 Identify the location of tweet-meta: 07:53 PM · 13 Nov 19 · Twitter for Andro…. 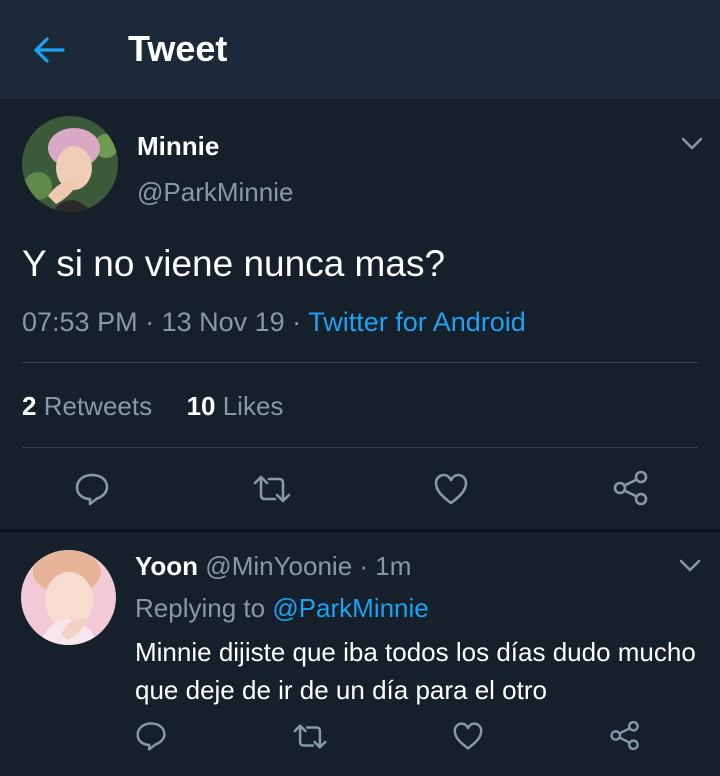
(274, 322).